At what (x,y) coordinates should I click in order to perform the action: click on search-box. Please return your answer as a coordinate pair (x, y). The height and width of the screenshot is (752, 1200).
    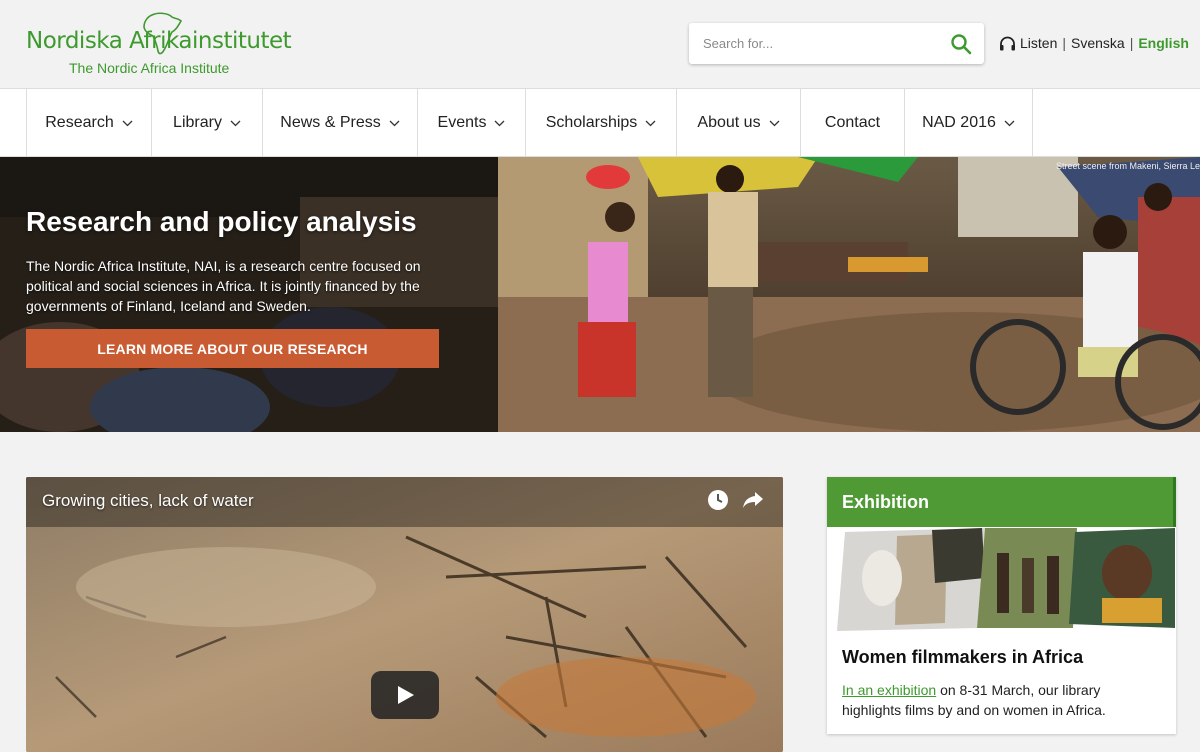
    Looking at the image, I should click on (836, 43).